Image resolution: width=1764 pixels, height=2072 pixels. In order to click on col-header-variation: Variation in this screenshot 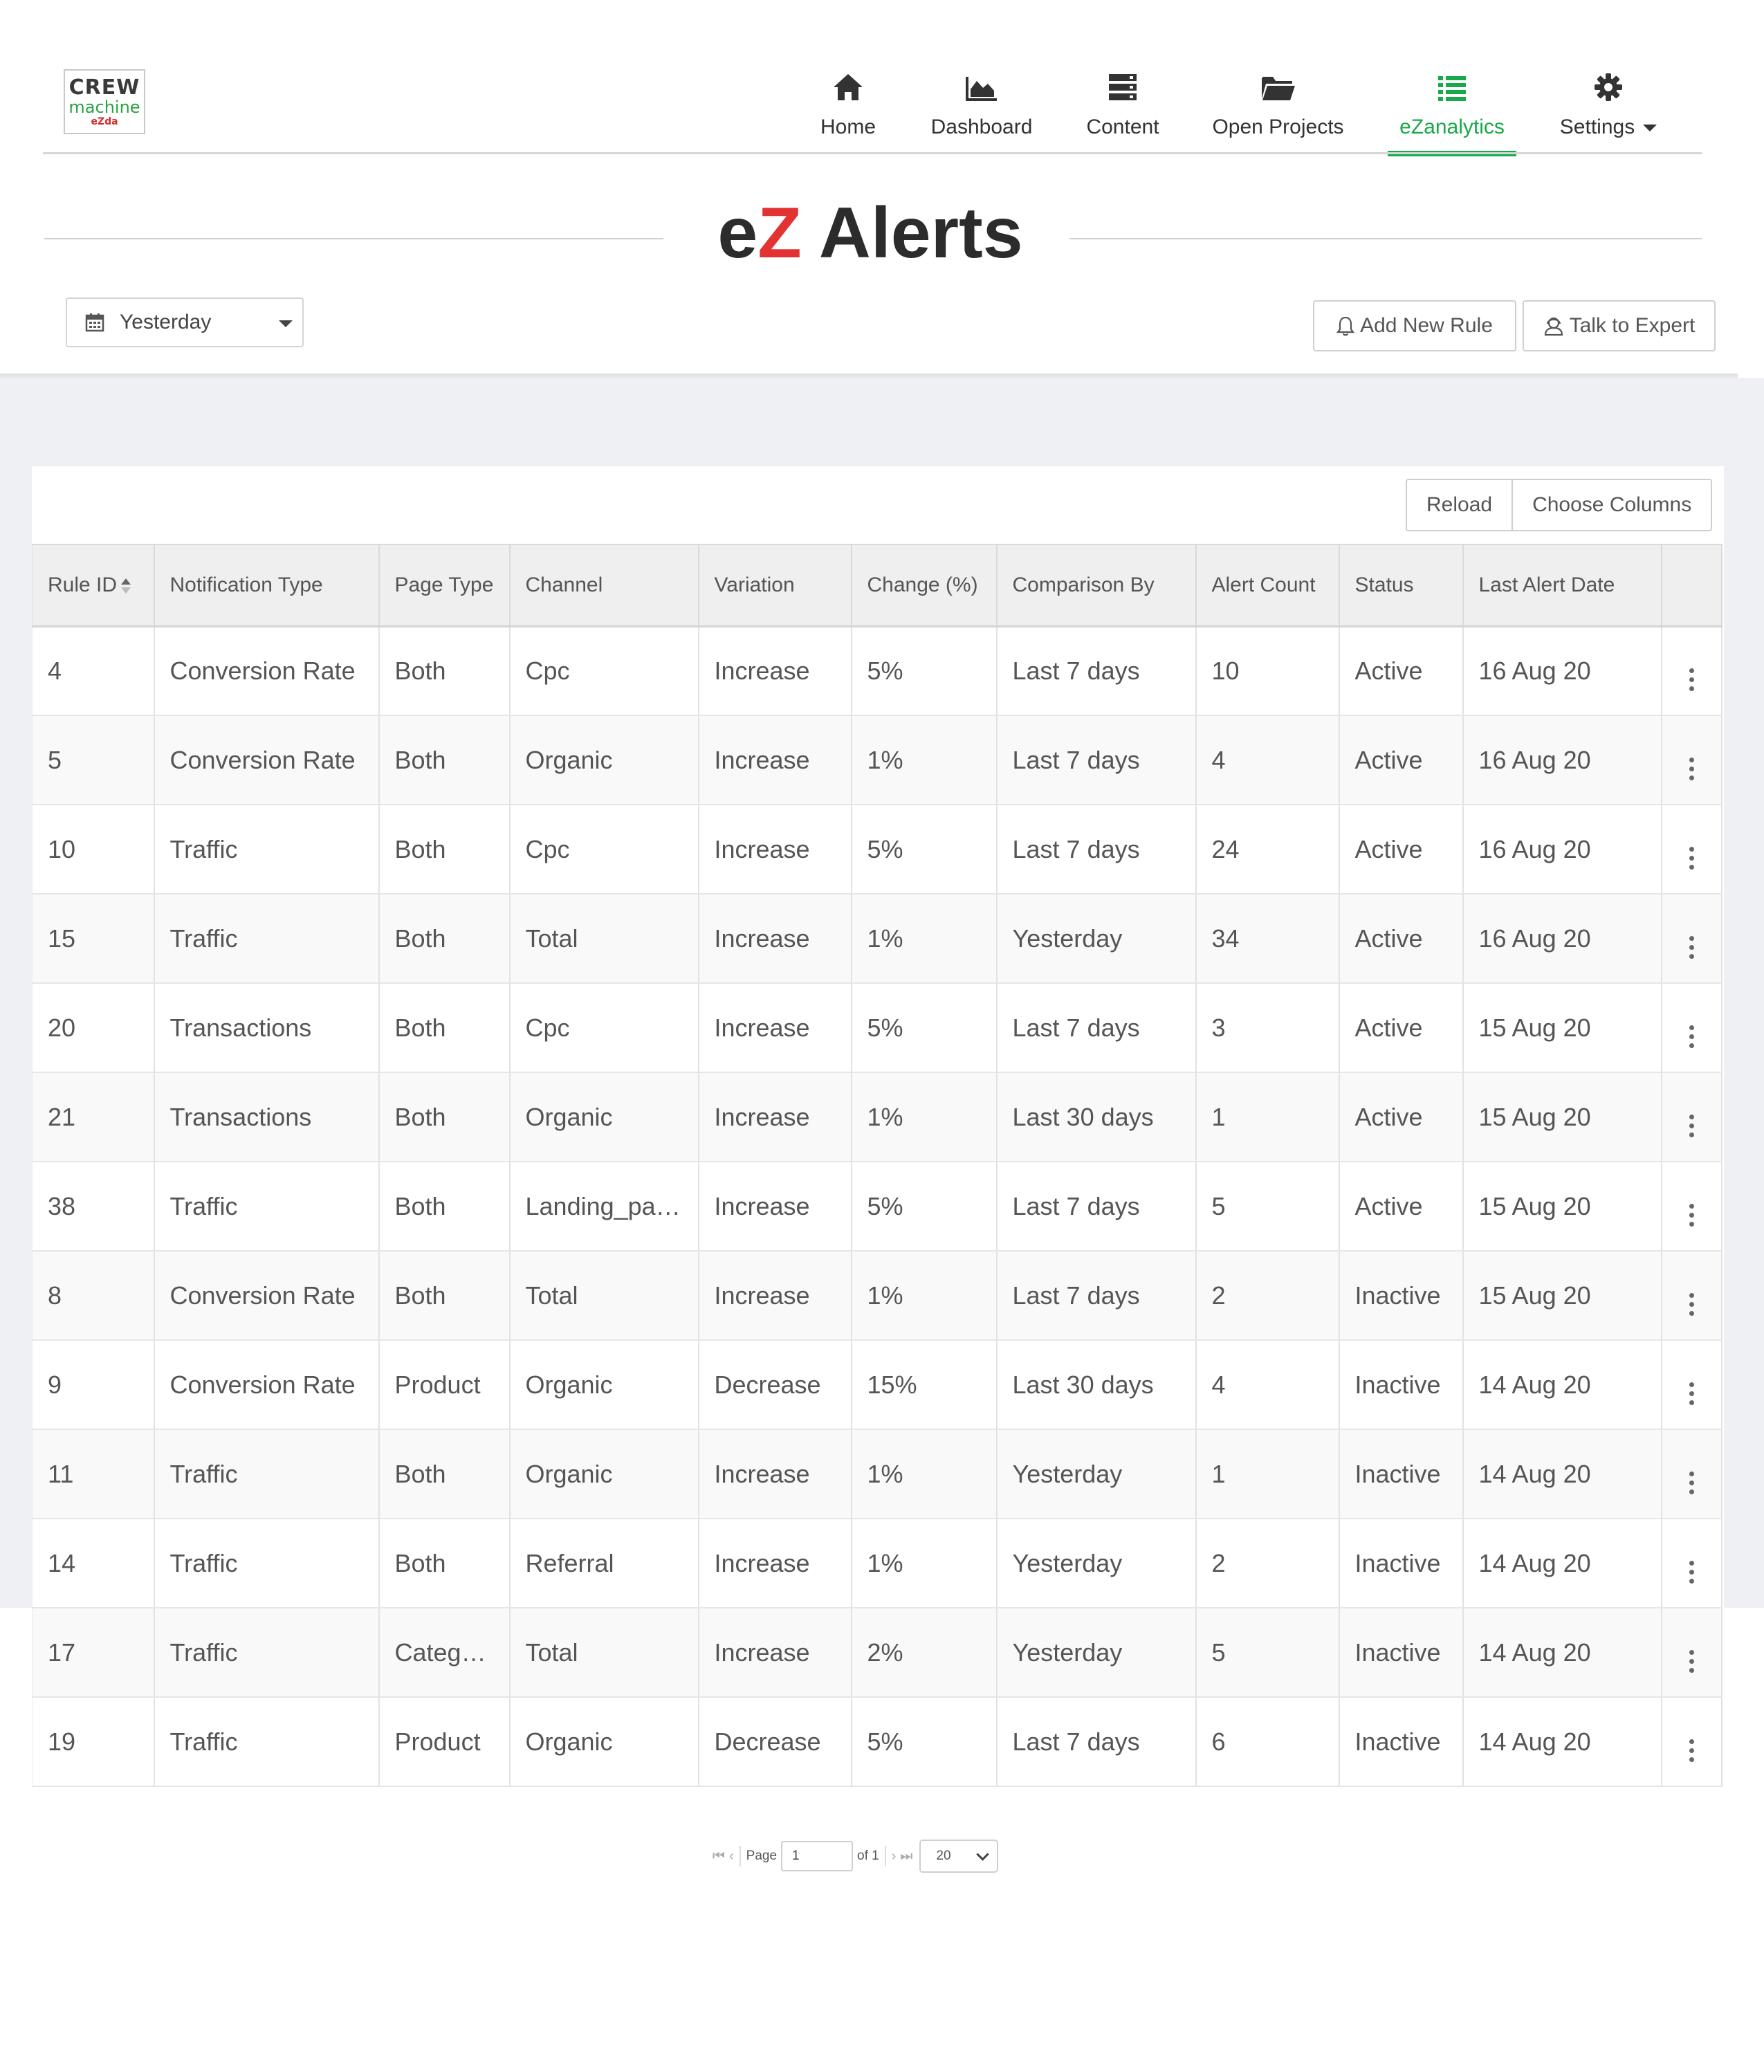, I will do `click(774, 586)`.